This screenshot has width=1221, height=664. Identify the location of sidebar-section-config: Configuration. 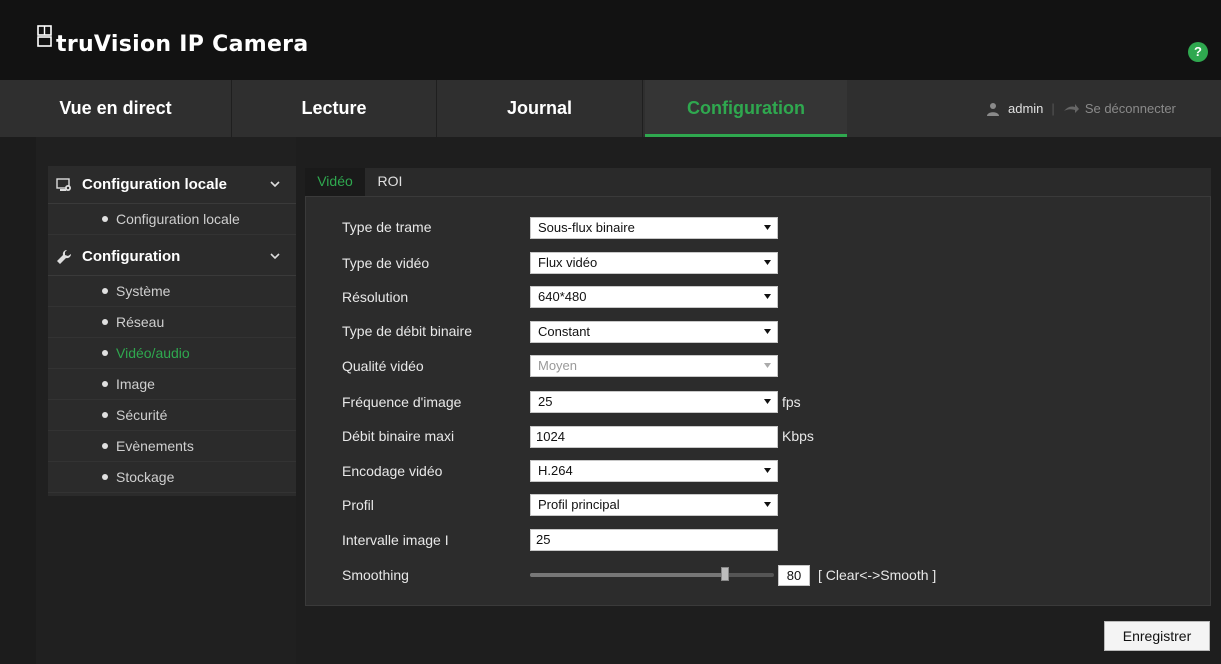
(172, 257).